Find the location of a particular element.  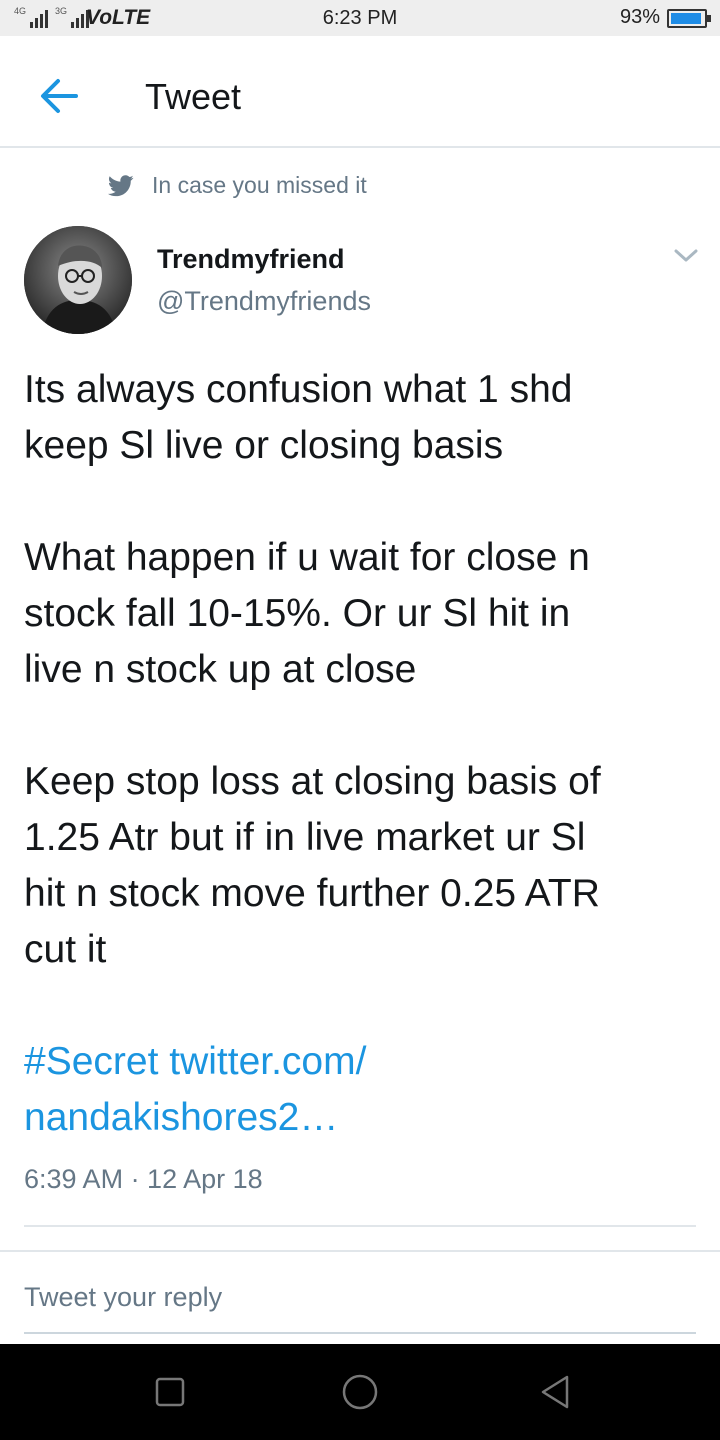

social-context: In case you missed it is located at coordinates (237, 185).